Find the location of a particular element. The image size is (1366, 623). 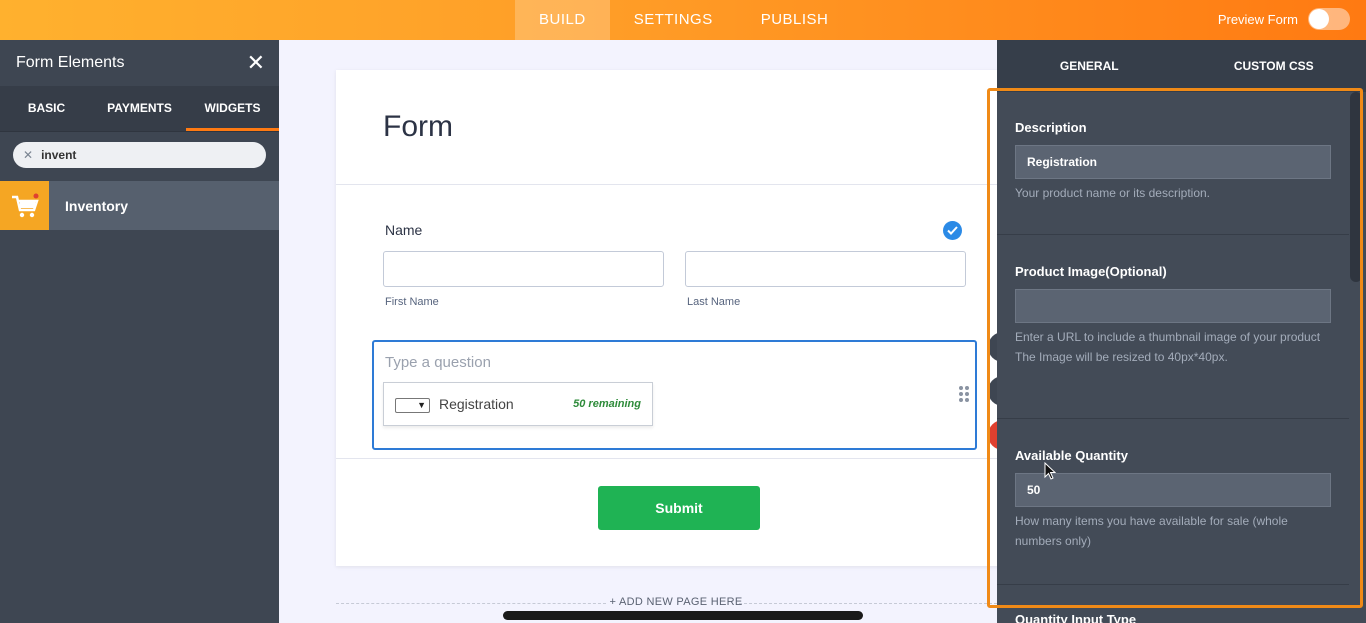

top-nav: BUILD SETTINGS PUBLISH is located at coordinates (683, 20).